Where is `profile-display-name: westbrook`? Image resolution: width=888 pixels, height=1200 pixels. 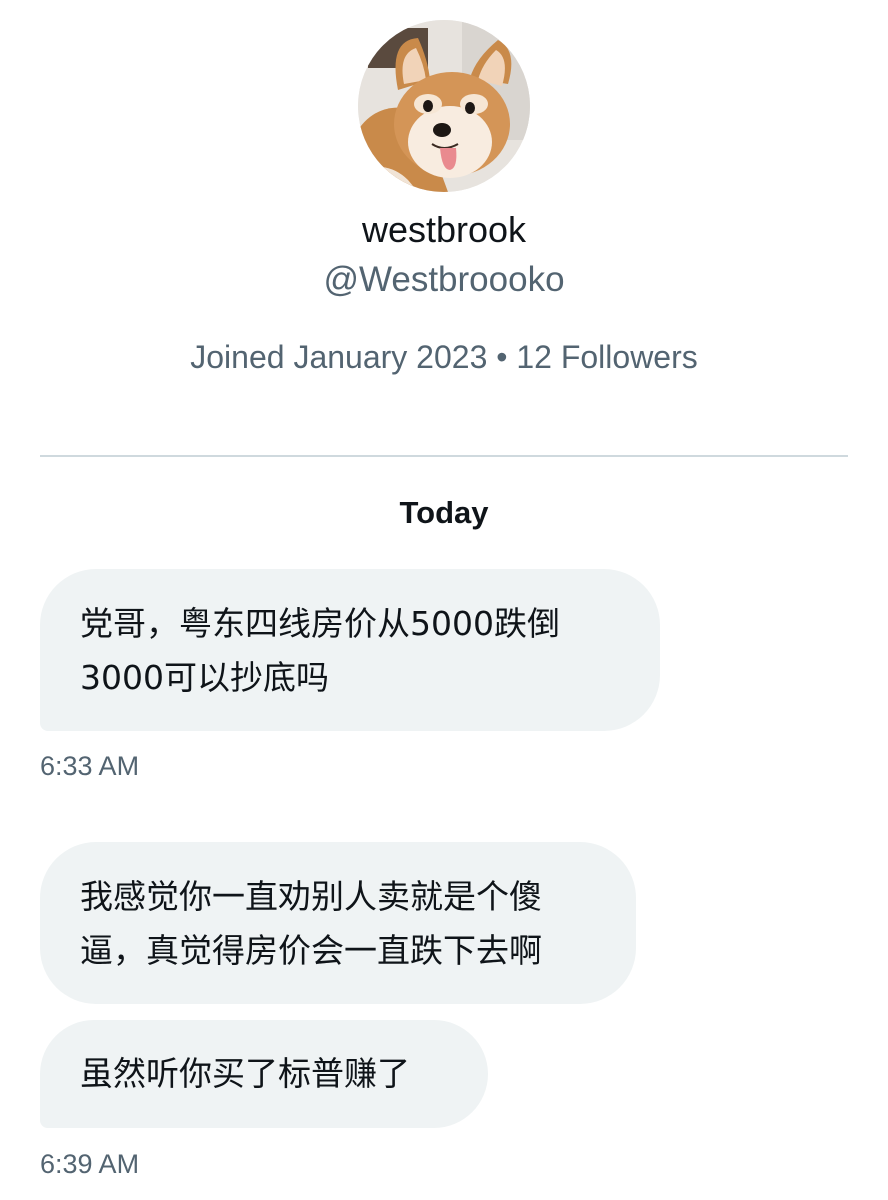
profile-display-name: westbrook is located at coordinates (444, 230).